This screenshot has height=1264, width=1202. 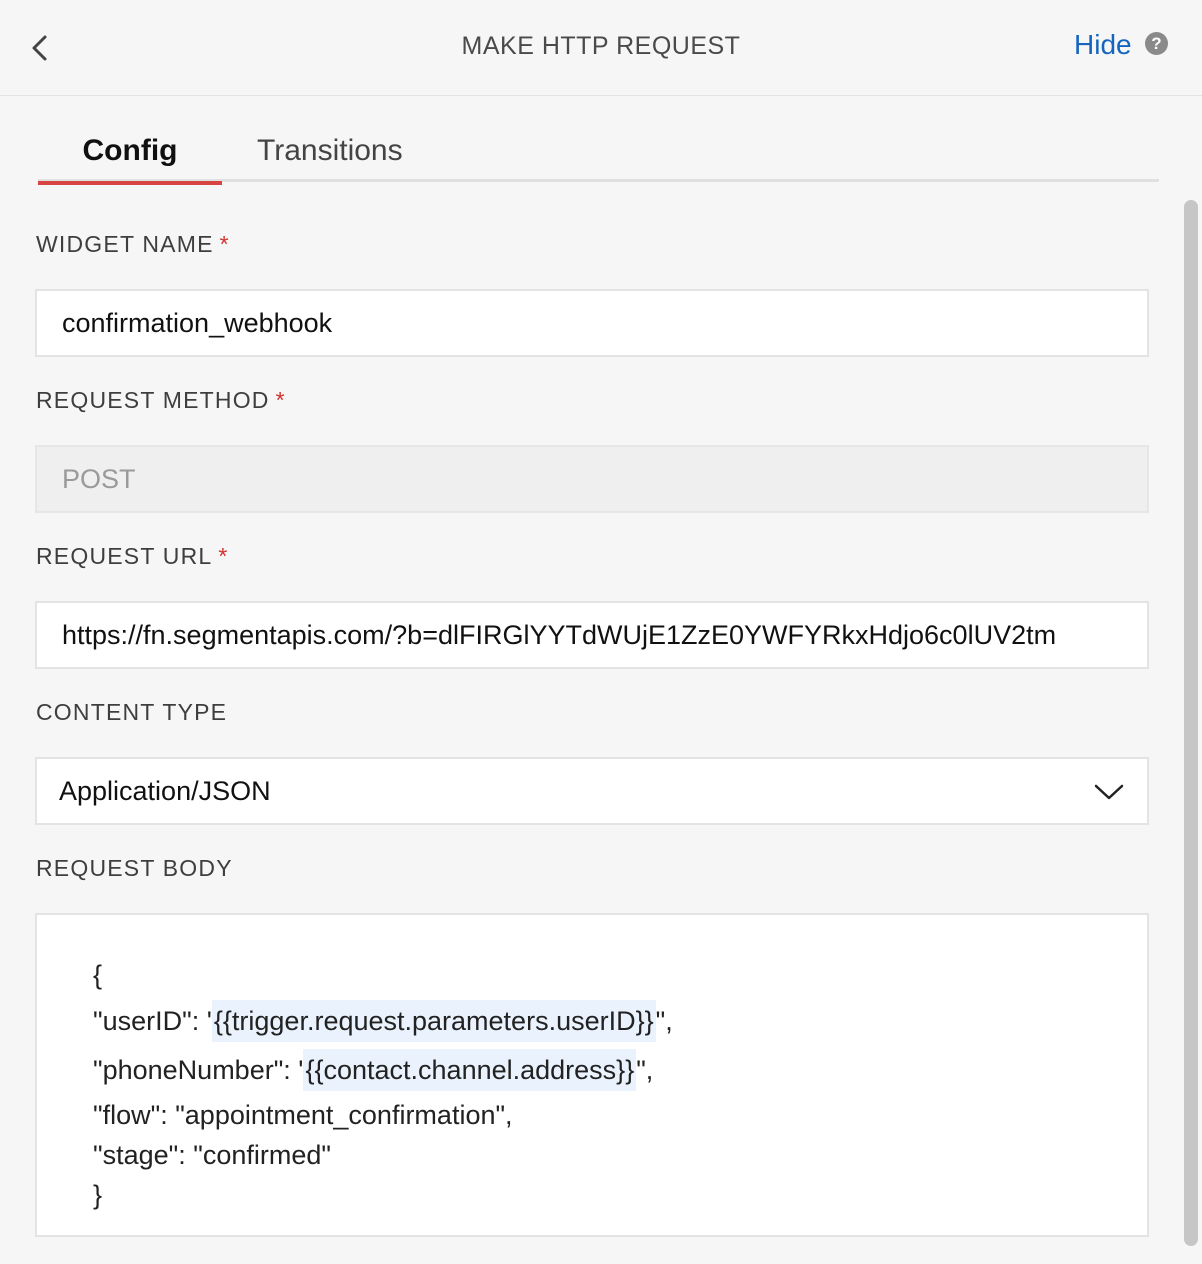 I want to click on code-line: "stage": "confirmed", so click(x=197, y=1155).